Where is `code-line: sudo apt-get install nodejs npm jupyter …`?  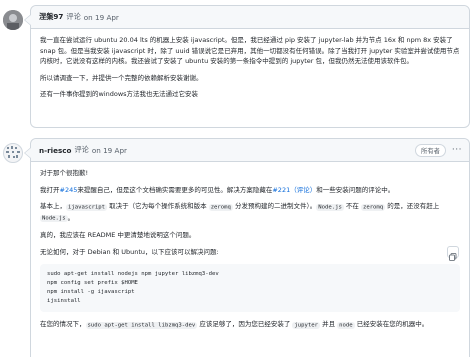
code-line: sudo apt-get install nodejs npm jupyter … is located at coordinates (133, 273).